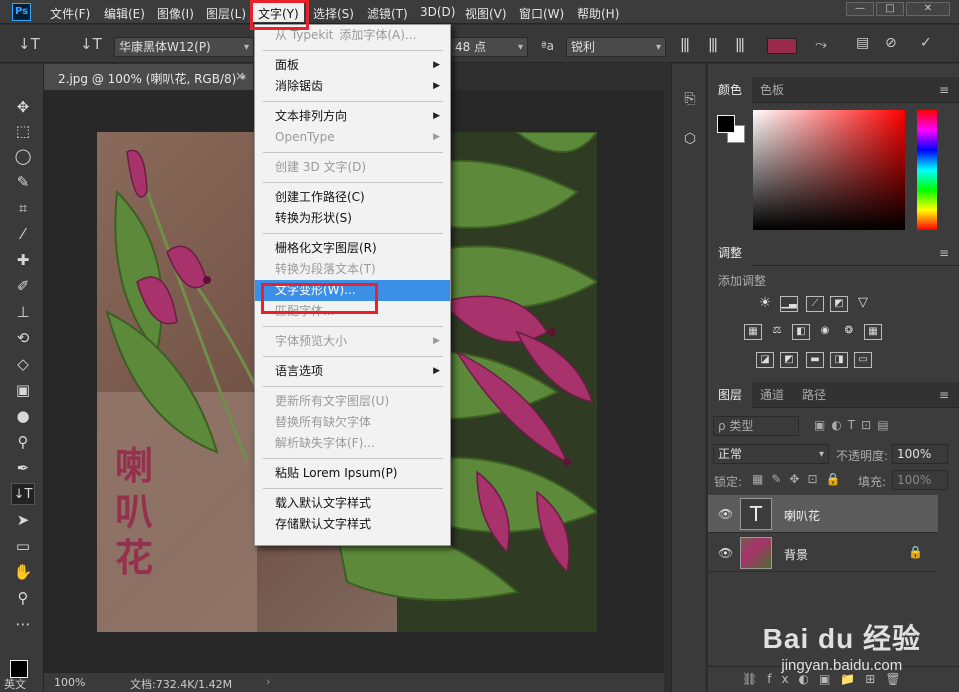 The width and height of the screenshot is (959, 692). Describe the element at coordinates (352, 248) in the screenshot. I see `dropdown-item: 栅格化文字图层(R)` at that location.